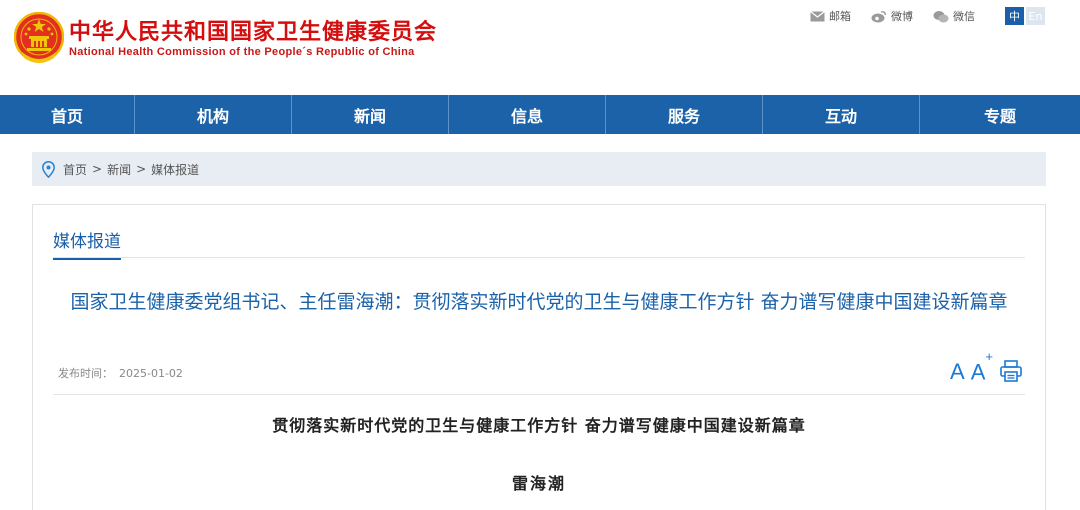 This screenshot has height=510, width=1080. What do you see at coordinates (964, 16) in the screenshot?
I see `wechat-label: 微信` at bounding box center [964, 16].